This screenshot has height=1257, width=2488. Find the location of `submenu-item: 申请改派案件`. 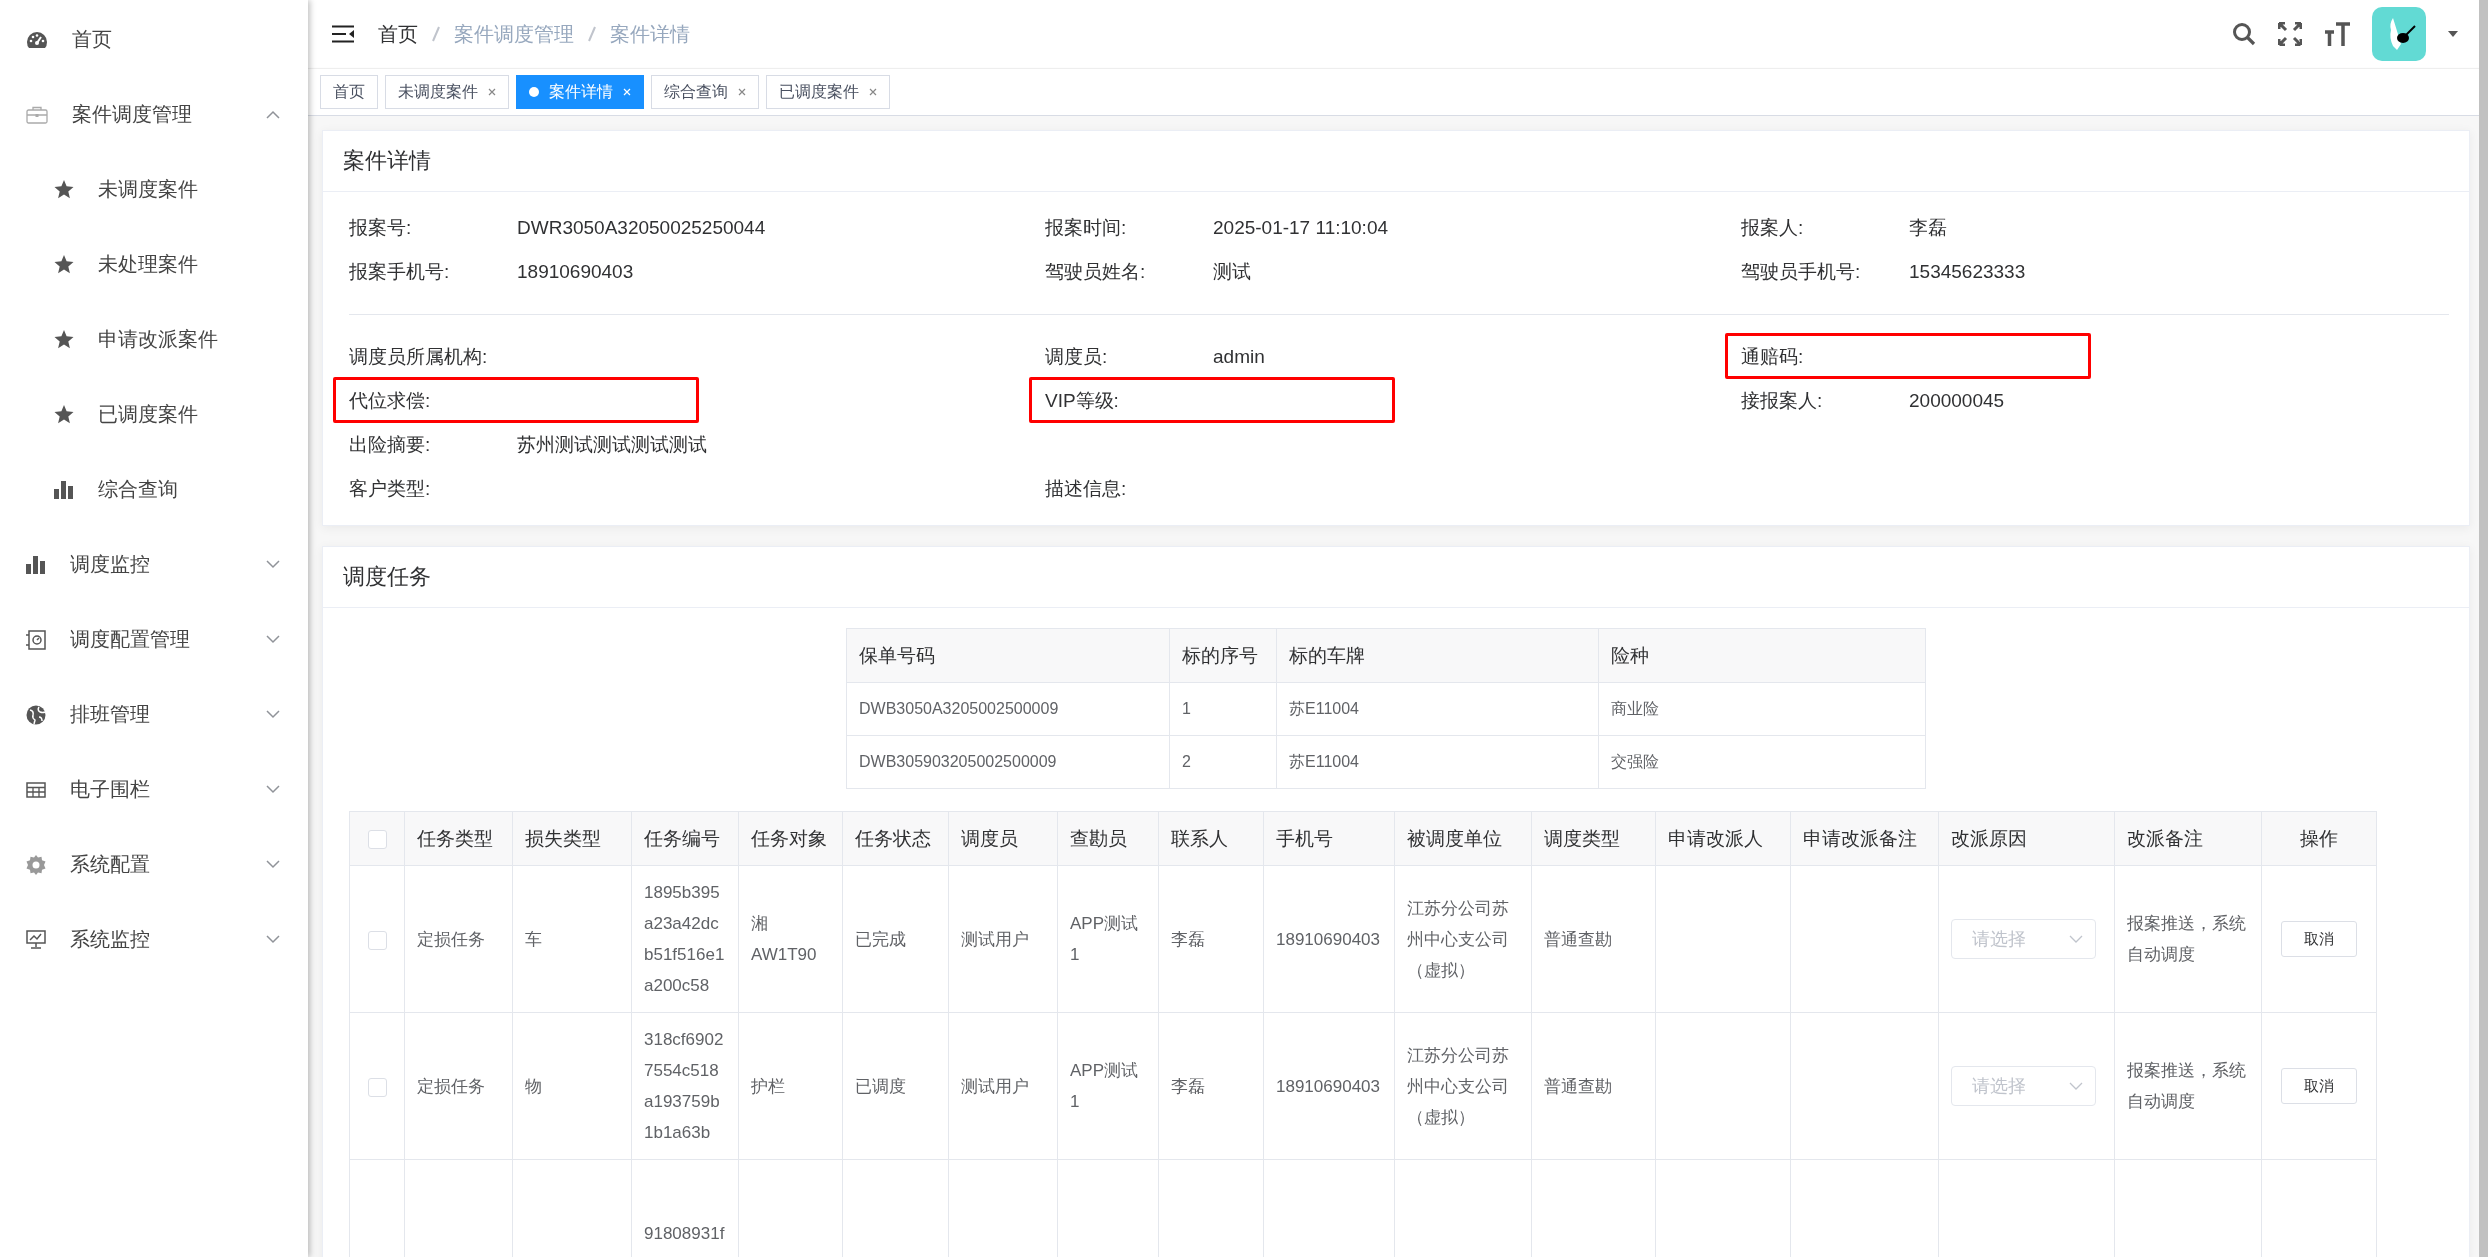

submenu-item: 申请改派案件 is located at coordinates (154, 339).